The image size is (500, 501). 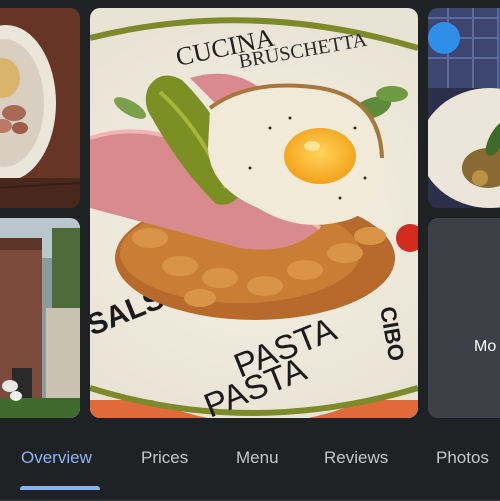 What do you see at coordinates (485, 346) in the screenshot?
I see `more-photos-label: Mo` at bounding box center [485, 346].